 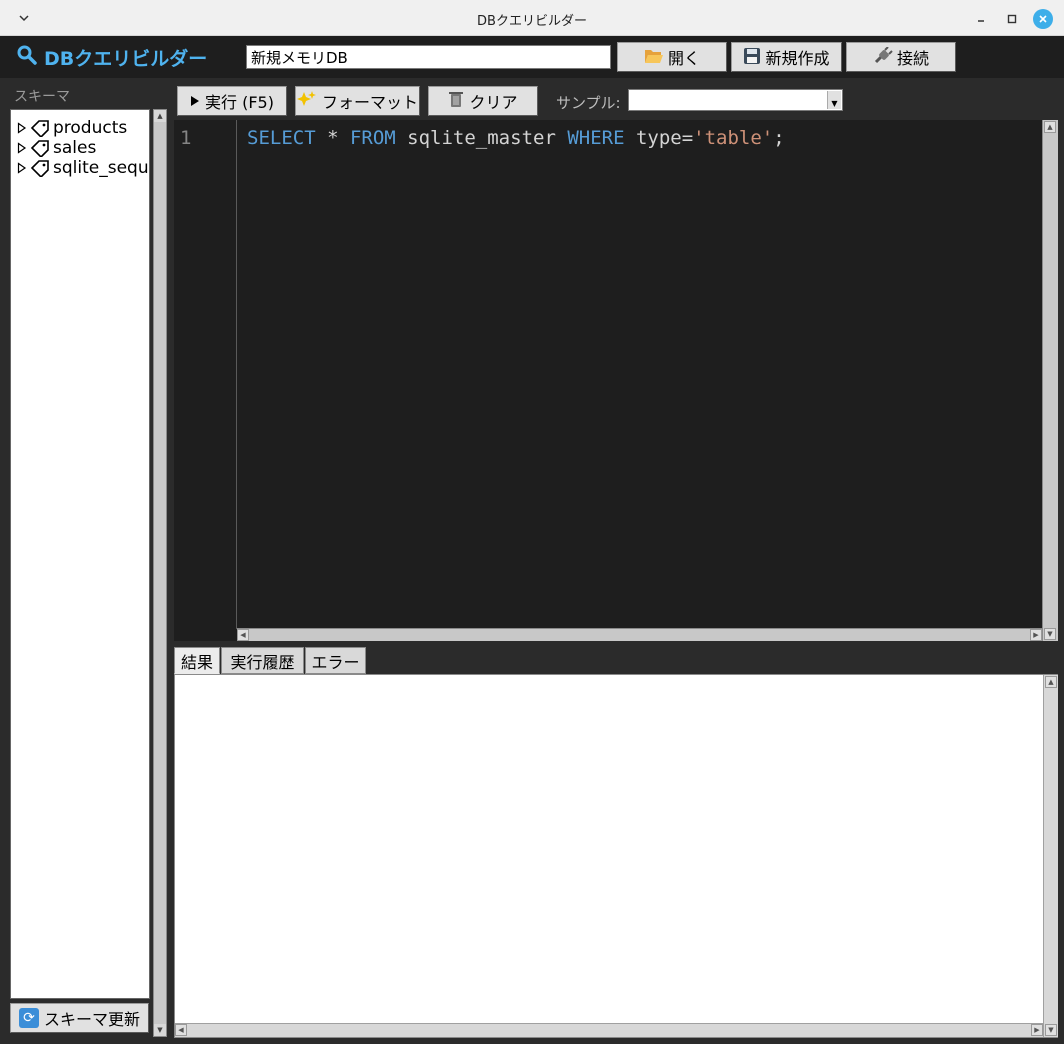 I want to click on sql-keyword: FROM, so click(x=372, y=138).